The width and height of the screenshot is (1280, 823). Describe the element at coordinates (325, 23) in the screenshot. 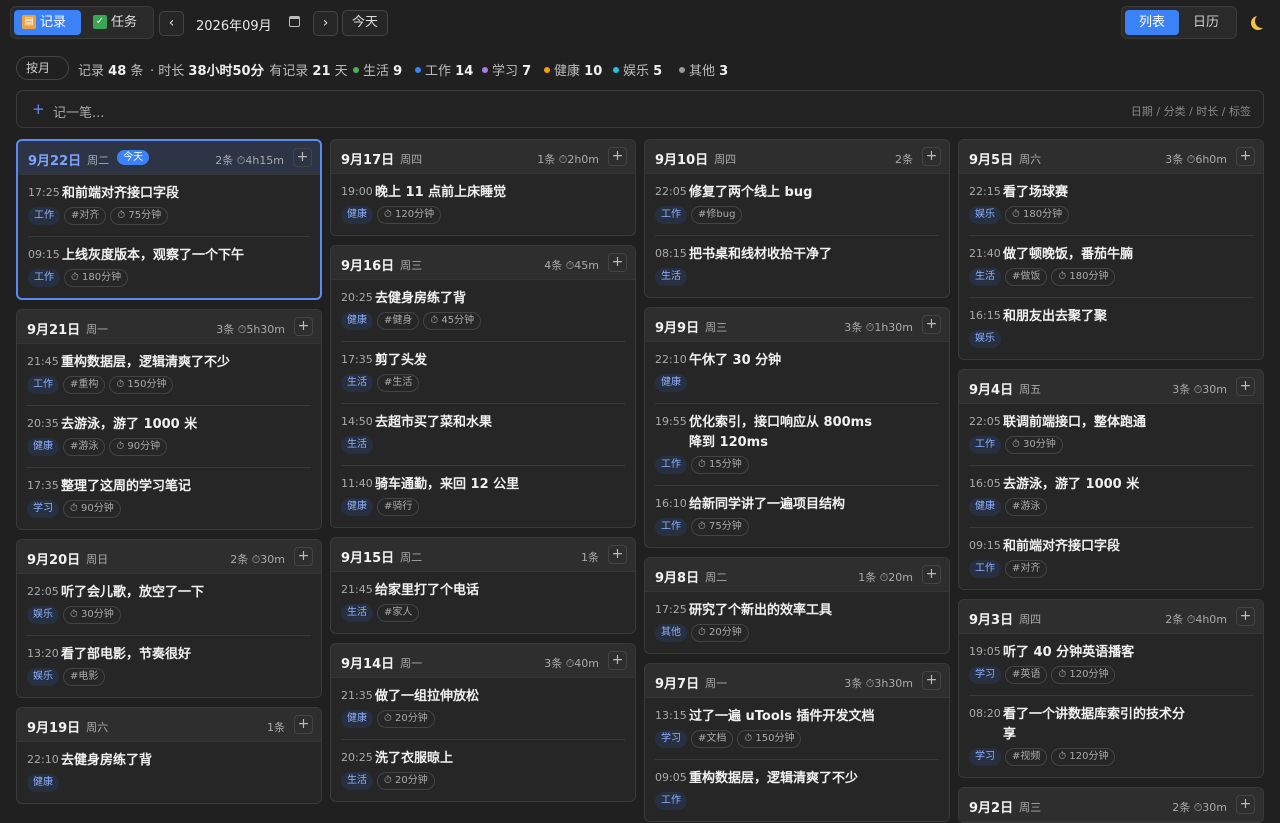

I see `next-month-button: ›` at that location.